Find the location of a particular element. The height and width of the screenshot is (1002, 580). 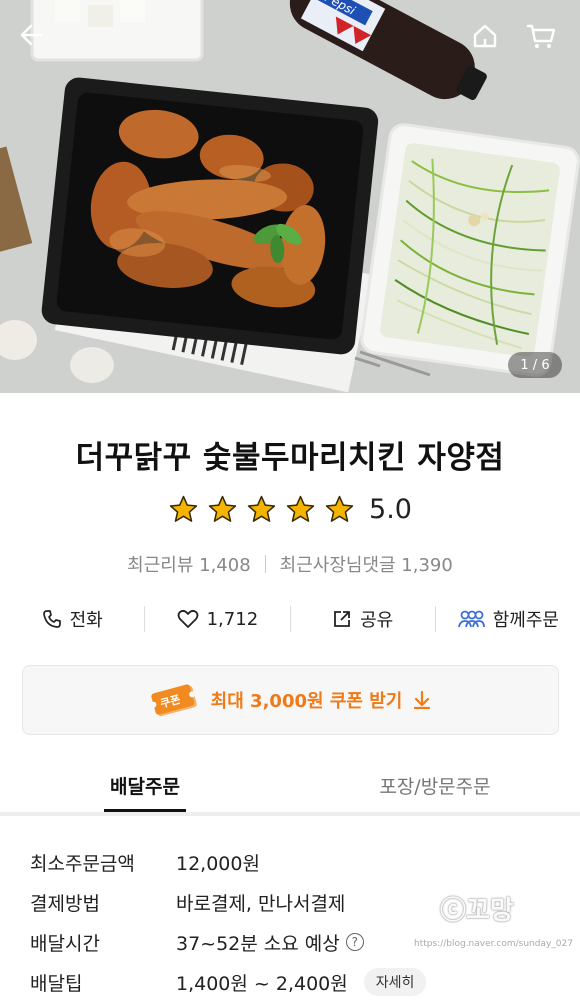

share-label: 공유 is located at coordinates (377, 620).